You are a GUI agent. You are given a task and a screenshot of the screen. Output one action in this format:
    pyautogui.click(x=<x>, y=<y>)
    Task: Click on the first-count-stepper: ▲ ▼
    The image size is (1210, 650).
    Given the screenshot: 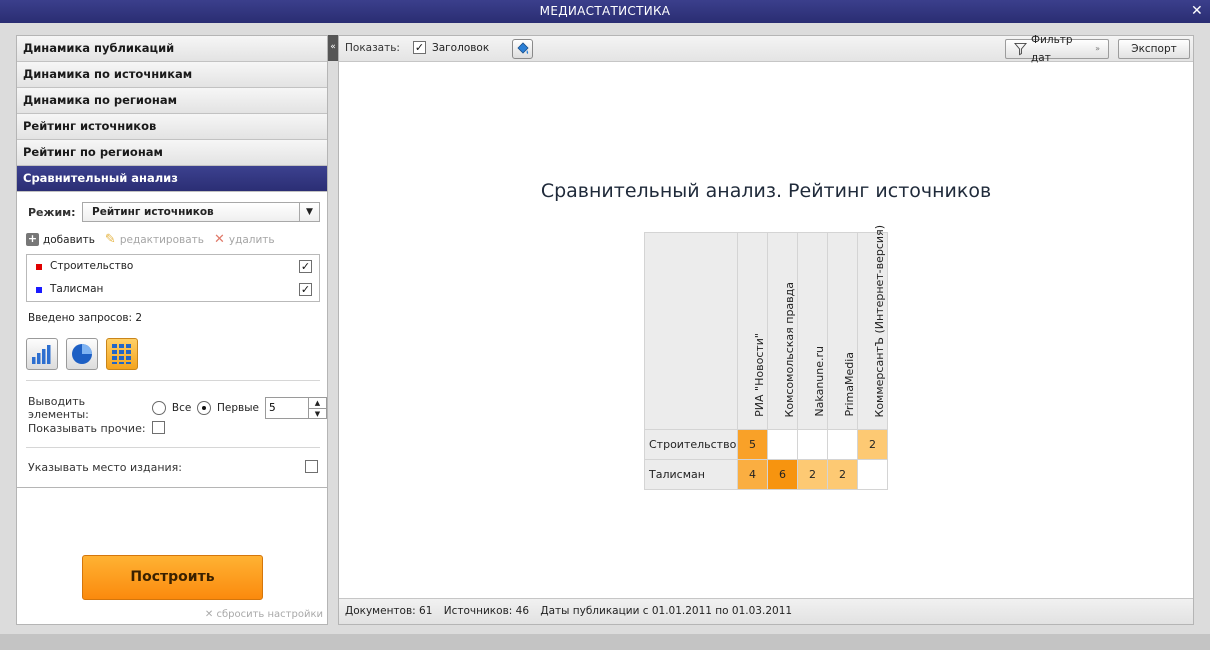 What is the action you would take?
    pyautogui.click(x=295, y=408)
    